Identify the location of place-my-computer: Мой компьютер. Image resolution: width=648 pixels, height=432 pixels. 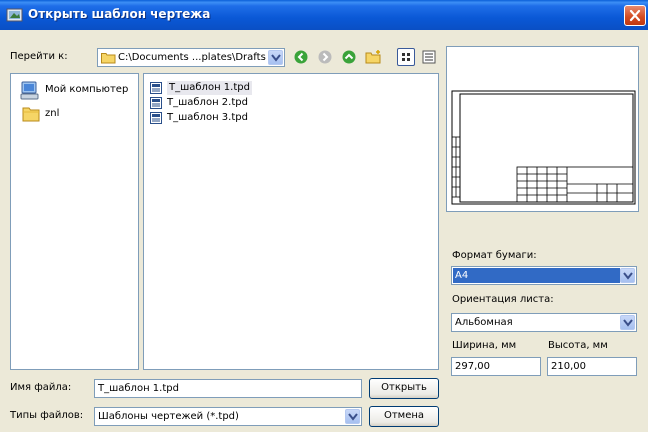
(77, 90).